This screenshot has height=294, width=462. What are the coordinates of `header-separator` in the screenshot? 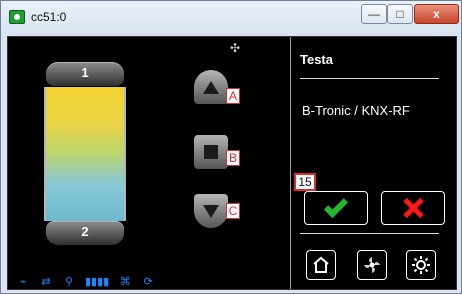 It's located at (369, 78).